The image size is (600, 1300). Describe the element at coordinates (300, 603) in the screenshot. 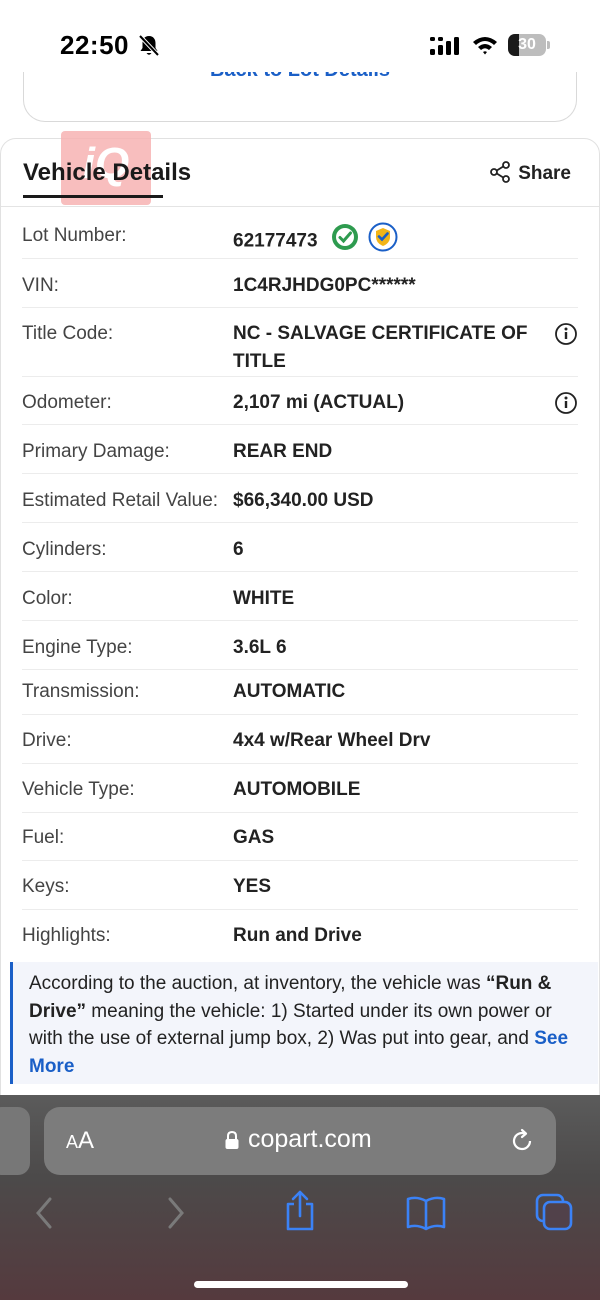

I see `detail-row-color: Color: WHITE` at that location.